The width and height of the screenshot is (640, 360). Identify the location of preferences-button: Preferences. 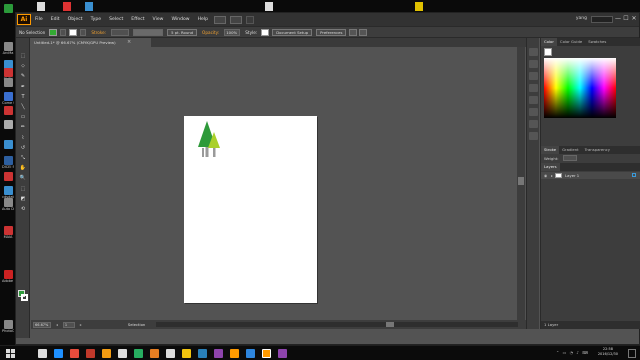
(331, 32).